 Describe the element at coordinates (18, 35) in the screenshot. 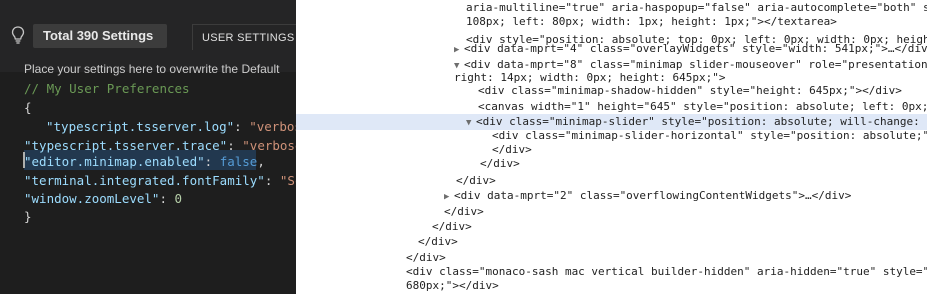

I see `lightbulb-icon` at that location.